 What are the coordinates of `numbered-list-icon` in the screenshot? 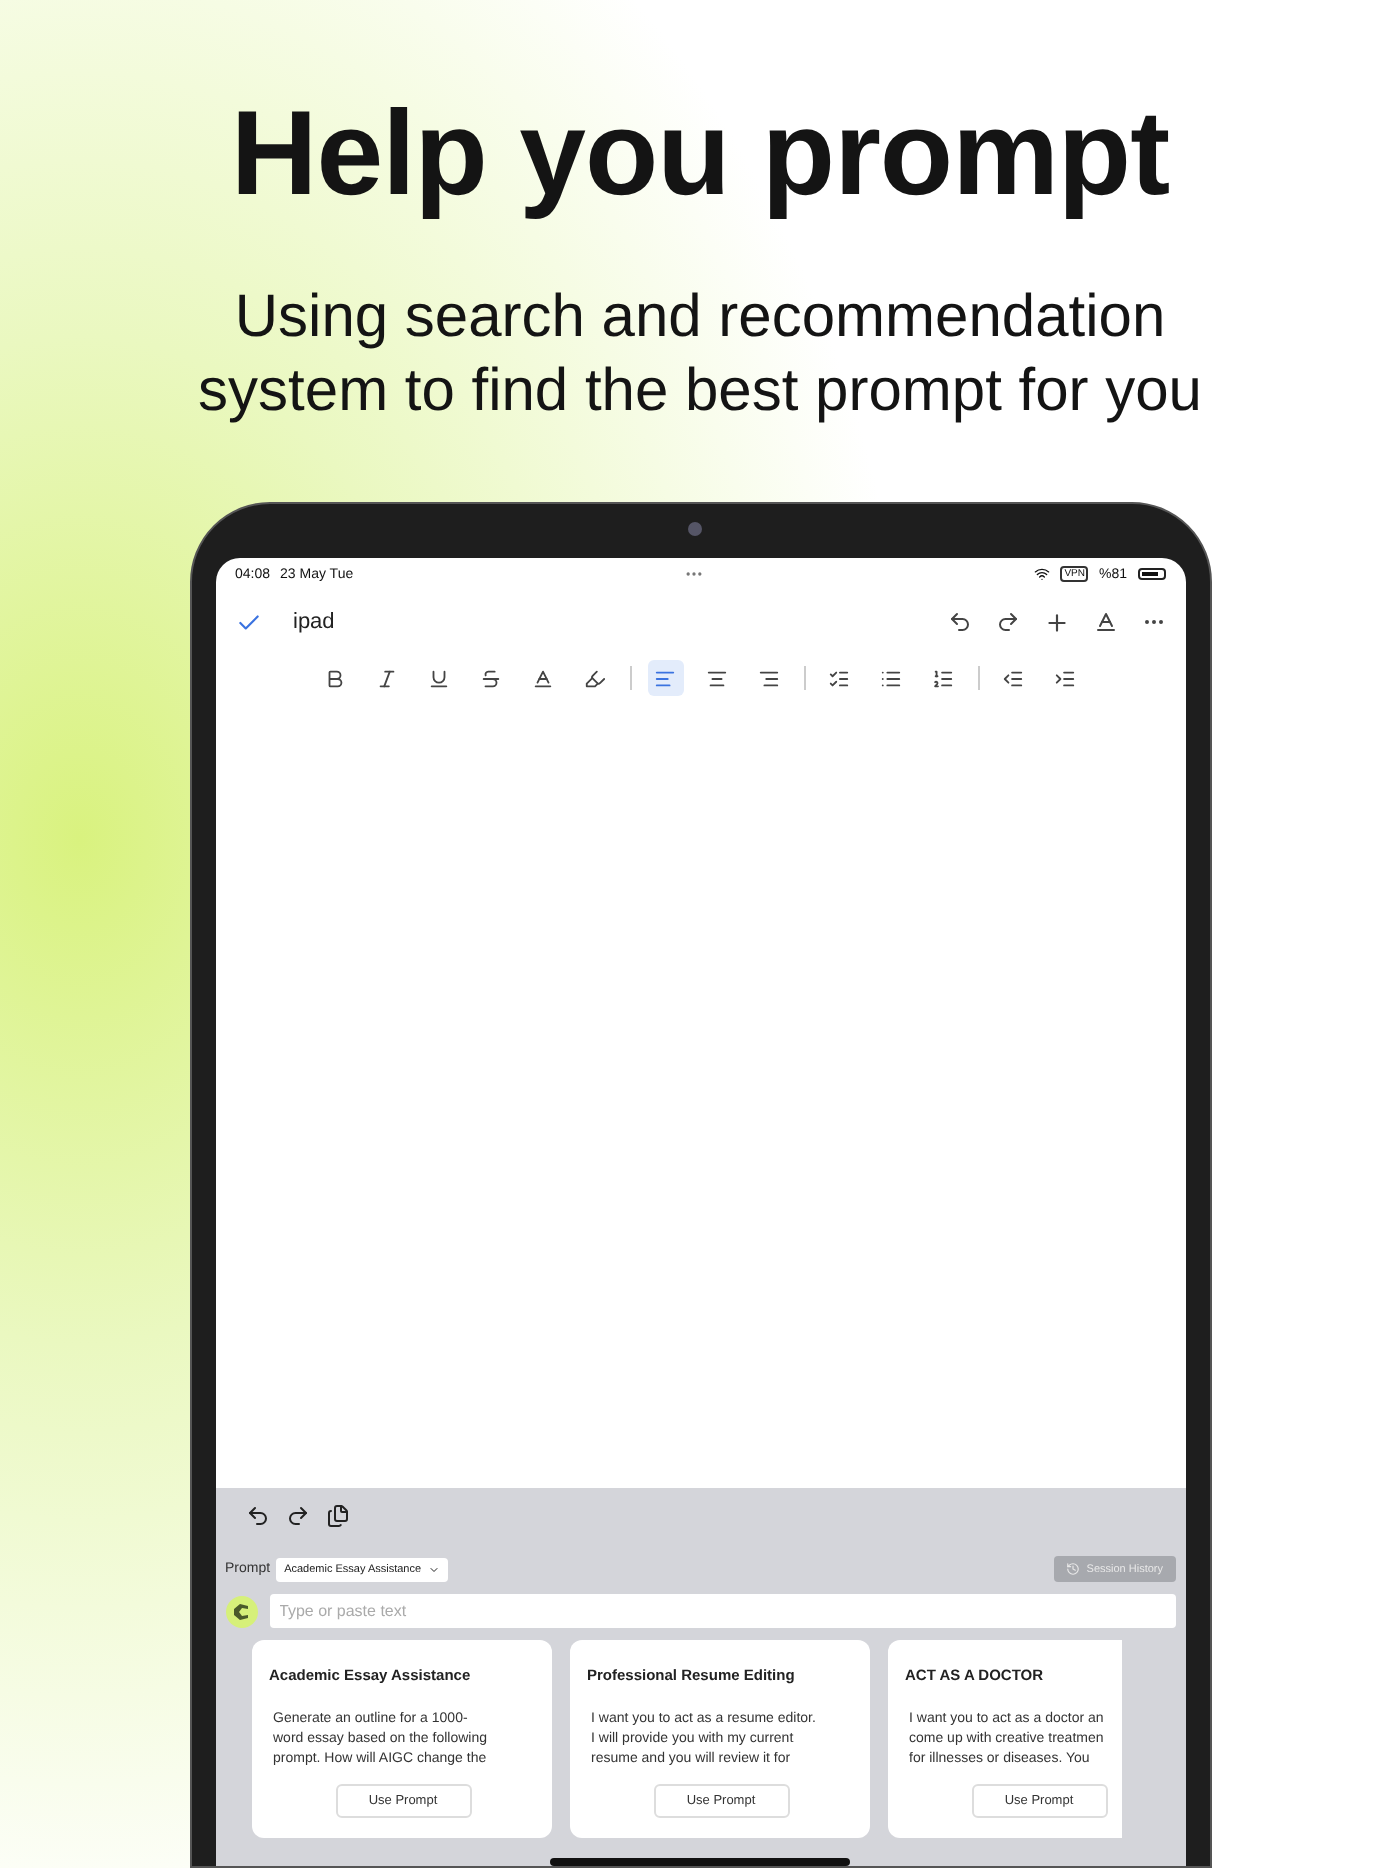 It's located at (943, 678).